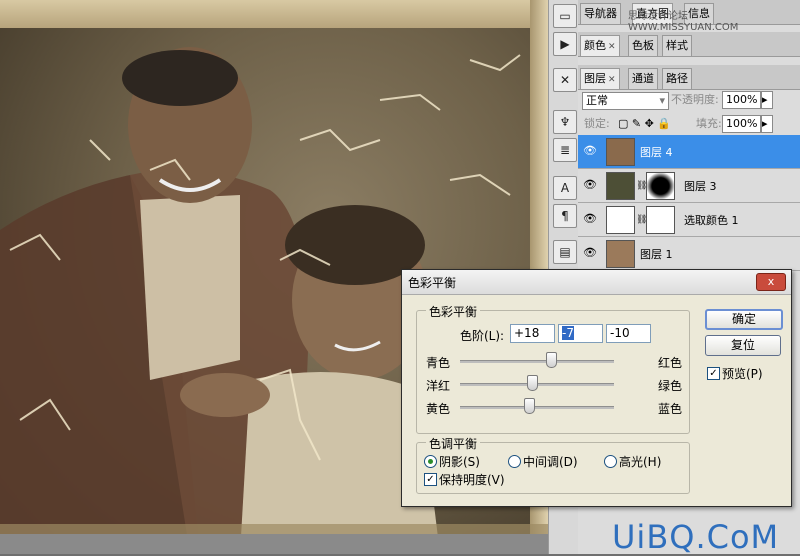 This screenshot has width=800, height=556. What do you see at coordinates (453, 311) in the screenshot?
I see `color-balance-legend: 色彩平衡` at bounding box center [453, 311].